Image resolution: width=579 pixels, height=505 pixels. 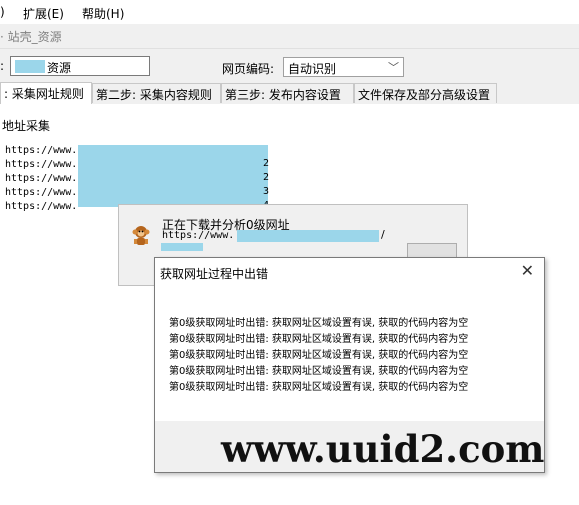 What do you see at coordinates (43, 13) in the screenshot?
I see `menu-item-extend: 扩展(E)` at bounding box center [43, 13].